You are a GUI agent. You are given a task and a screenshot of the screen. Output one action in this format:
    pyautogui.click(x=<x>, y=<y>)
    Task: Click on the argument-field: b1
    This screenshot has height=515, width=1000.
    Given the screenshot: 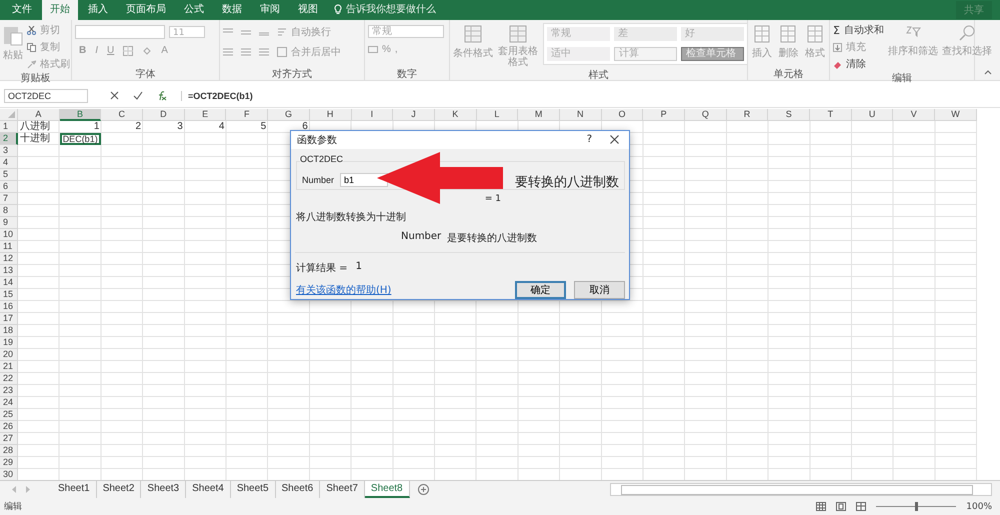 What is the action you would take?
    pyautogui.click(x=364, y=179)
    